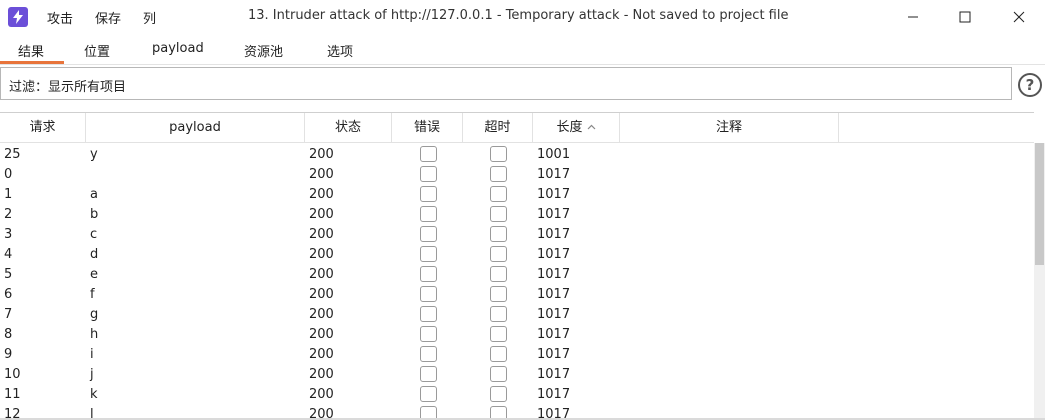 This screenshot has height=420, width=1045. Describe the element at coordinates (149, 17) in the screenshot. I see `menu-columns: 列` at that location.